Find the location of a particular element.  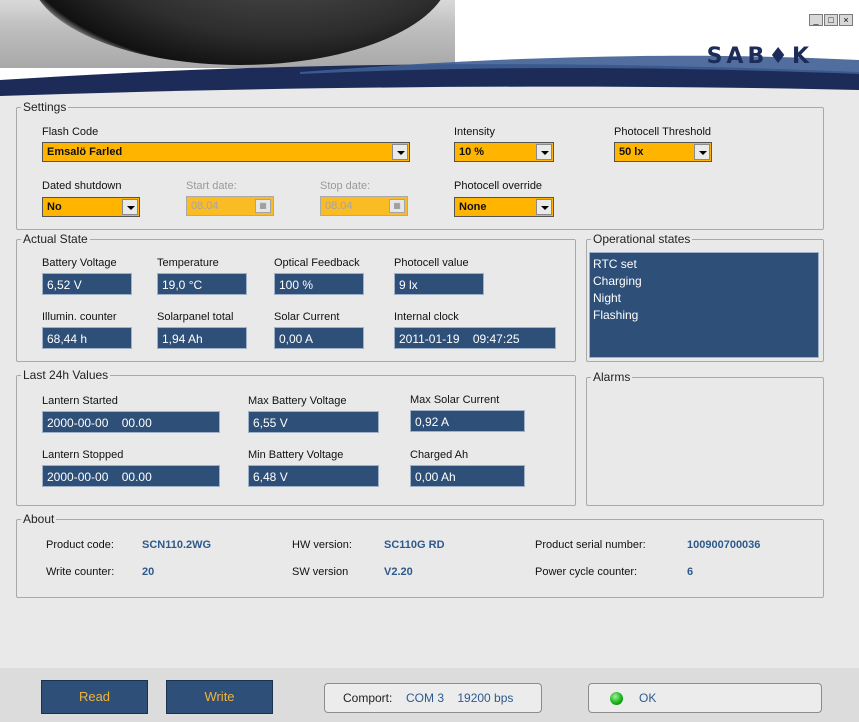

dated-shutdown-select: No is located at coordinates (91, 207).